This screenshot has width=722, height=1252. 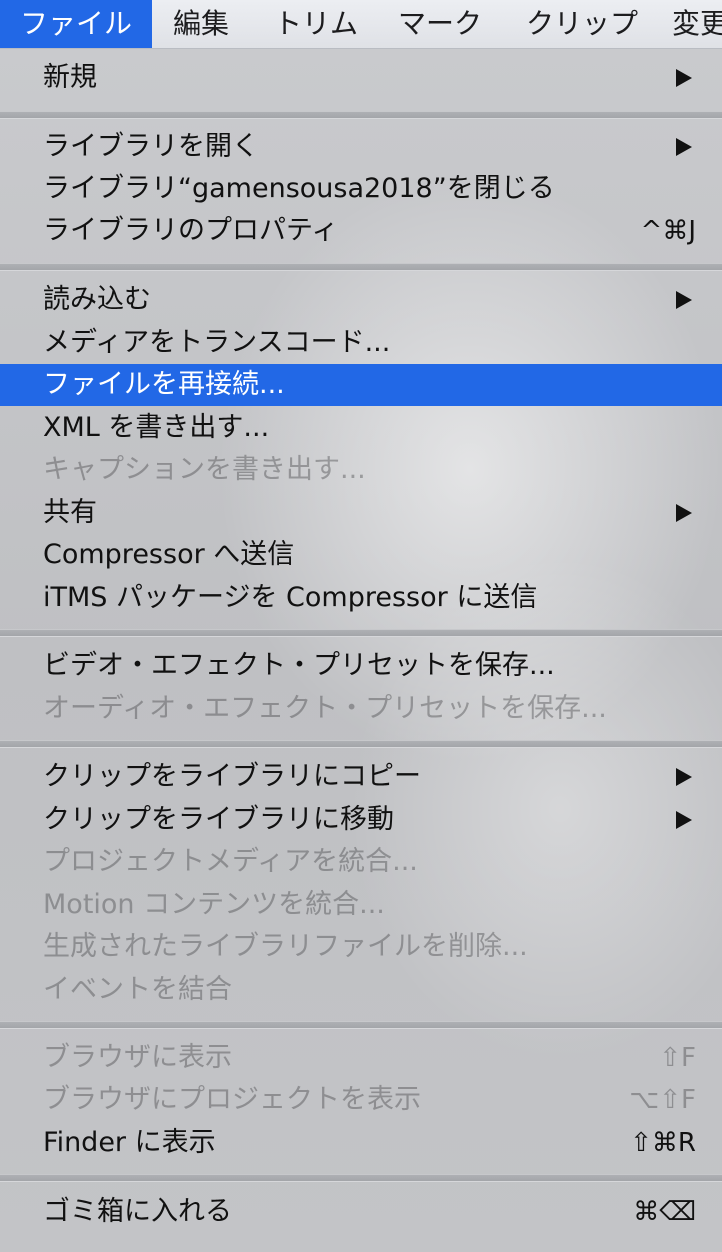 I want to click on menu-item-send-itms-package: iTMS パッケージを Compressor に送信, so click(x=361, y=598).